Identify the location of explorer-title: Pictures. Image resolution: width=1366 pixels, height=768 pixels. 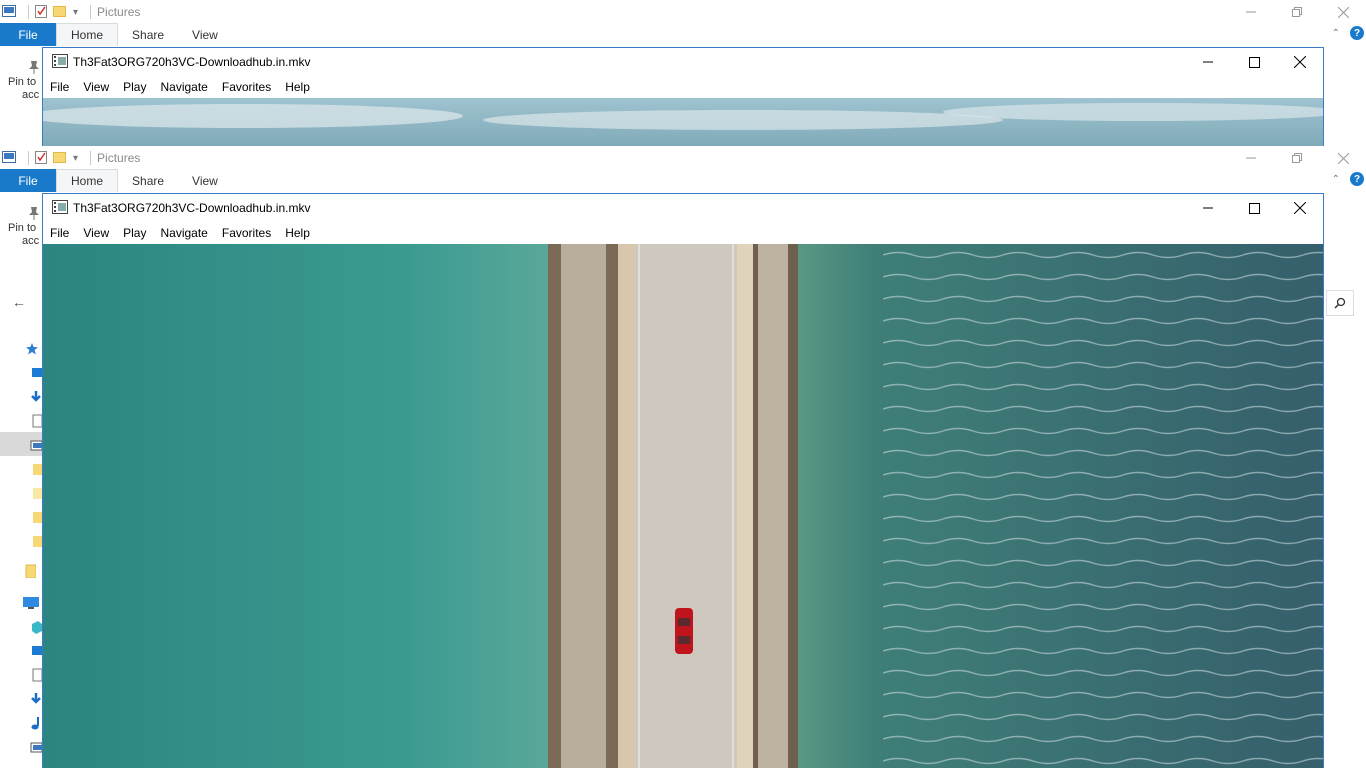
(119, 158).